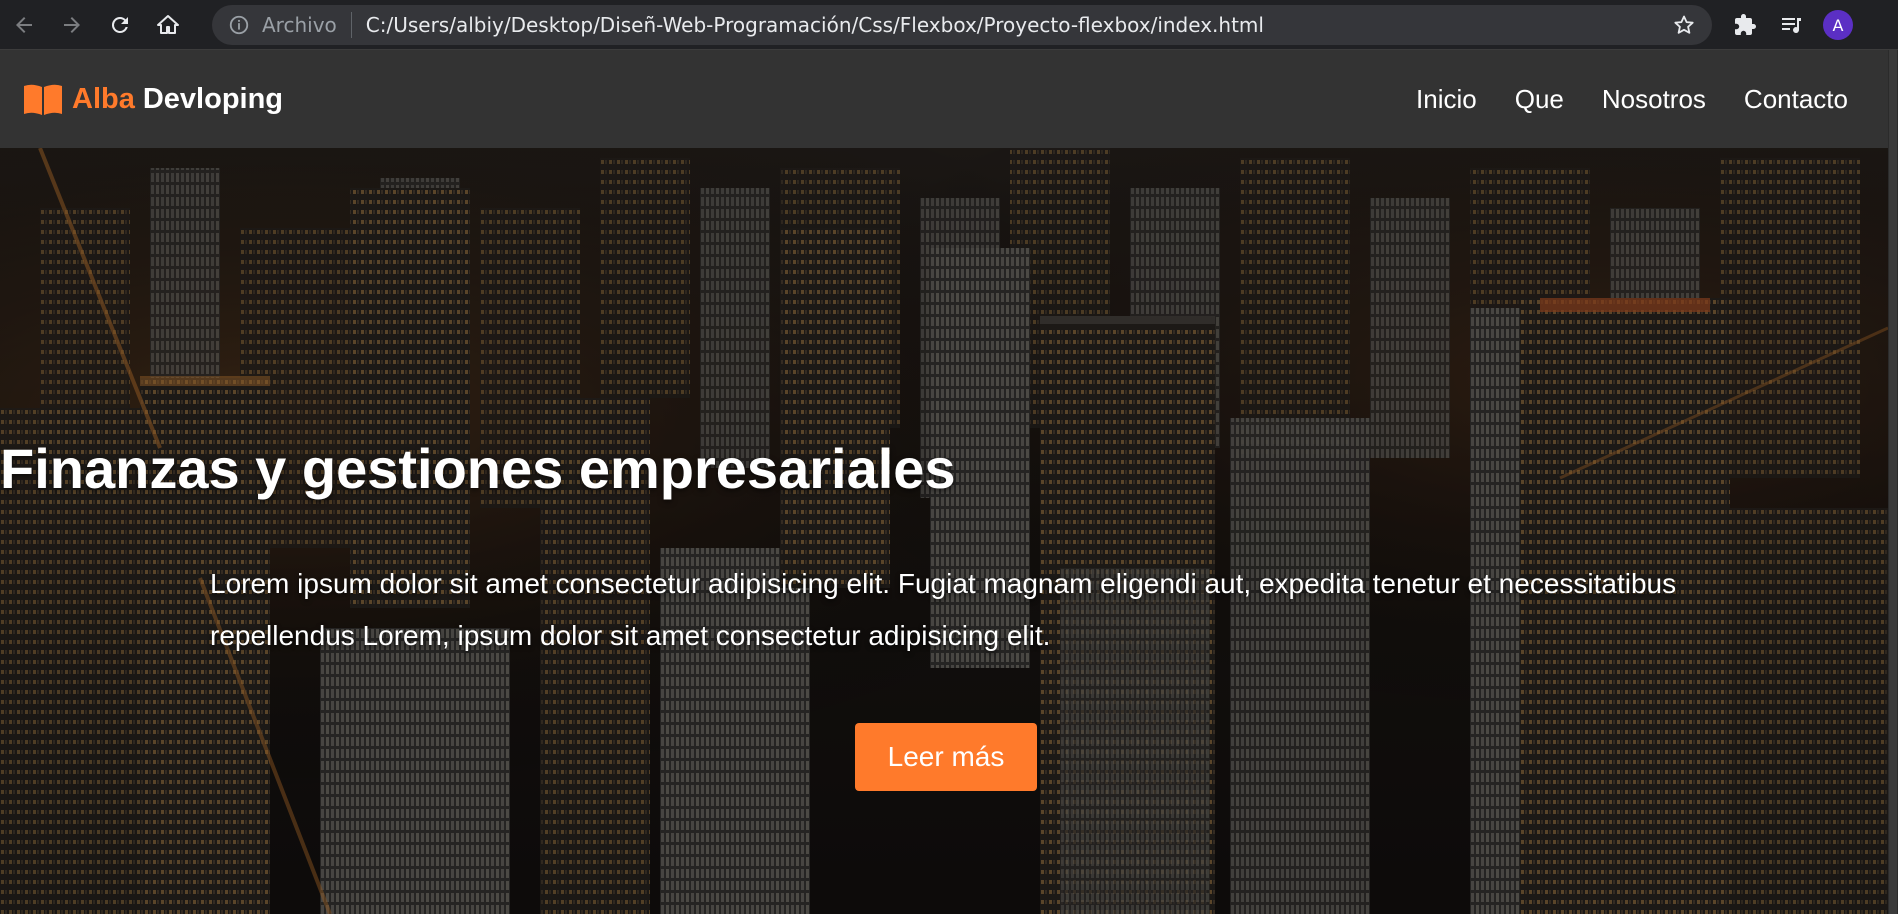 Image resolution: width=1898 pixels, height=914 pixels. I want to click on back-button, so click(24, 25).